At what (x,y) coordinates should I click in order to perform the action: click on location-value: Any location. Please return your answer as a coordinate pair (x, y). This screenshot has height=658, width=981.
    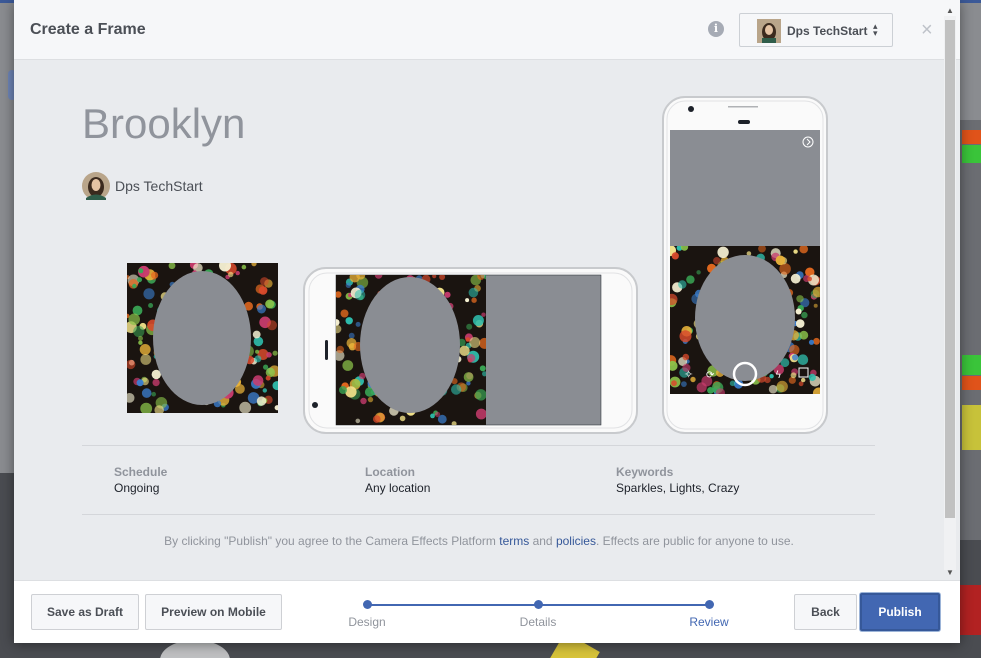
    Looking at the image, I should click on (398, 488).